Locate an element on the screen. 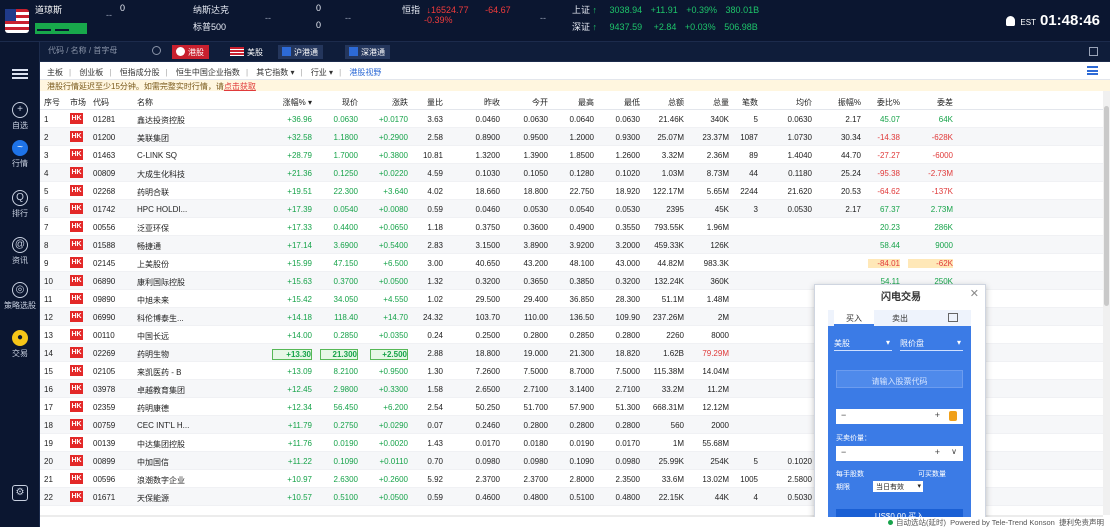 This screenshot has width=1110, height=527. lock-icon is located at coordinates (953, 416).